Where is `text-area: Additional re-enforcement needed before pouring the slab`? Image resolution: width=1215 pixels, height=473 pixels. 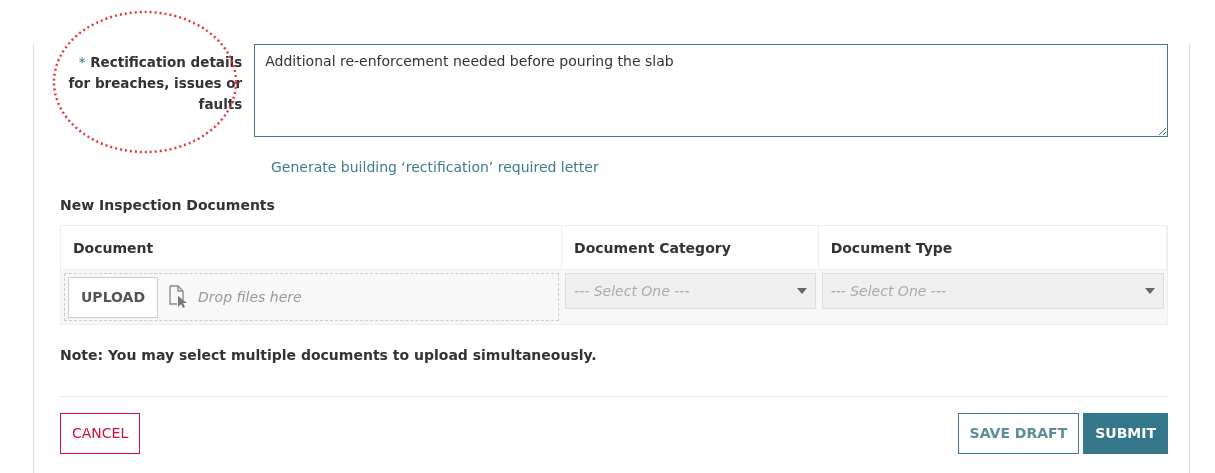
text-area: Additional re-enforcement needed before pouring the slab is located at coordinates (711, 90).